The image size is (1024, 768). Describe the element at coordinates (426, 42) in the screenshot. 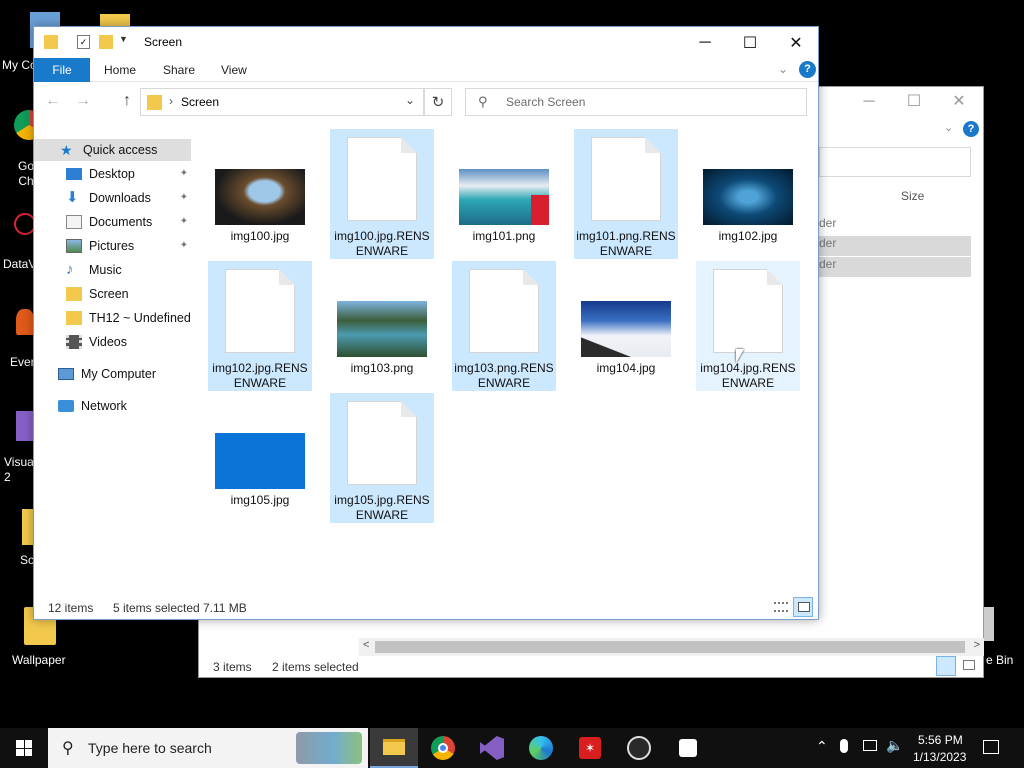

I see `title-bar: ✓ ▼ Screen ─ ☐ ✕` at that location.